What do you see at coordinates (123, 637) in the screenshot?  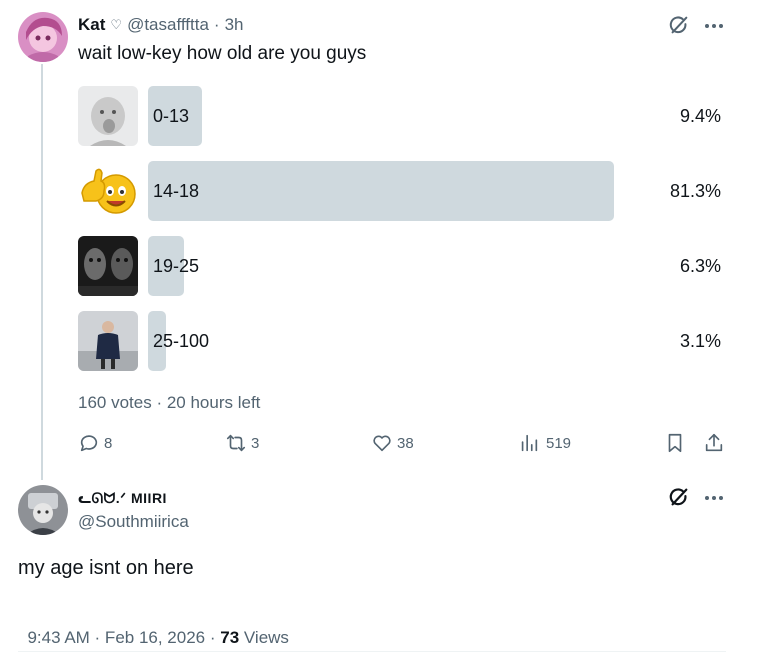 I see `reply-timestamp: 9:43 AM · Feb 16, 2026 ·` at bounding box center [123, 637].